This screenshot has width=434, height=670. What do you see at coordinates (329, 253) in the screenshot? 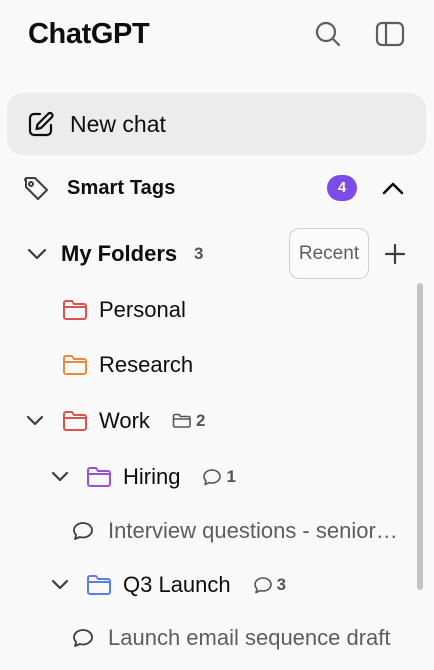
I see `recent-sort-button: Recent` at bounding box center [329, 253].